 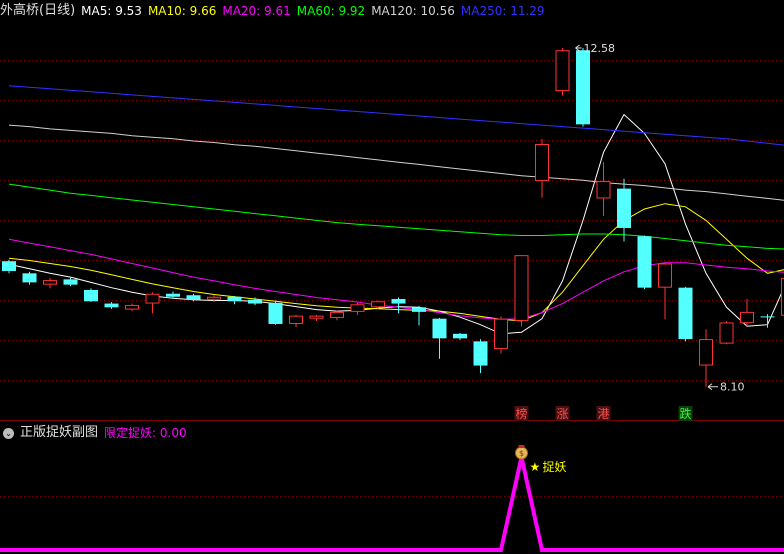 I want to click on ma20-legend: MA20: 9.61, so click(x=256, y=11).